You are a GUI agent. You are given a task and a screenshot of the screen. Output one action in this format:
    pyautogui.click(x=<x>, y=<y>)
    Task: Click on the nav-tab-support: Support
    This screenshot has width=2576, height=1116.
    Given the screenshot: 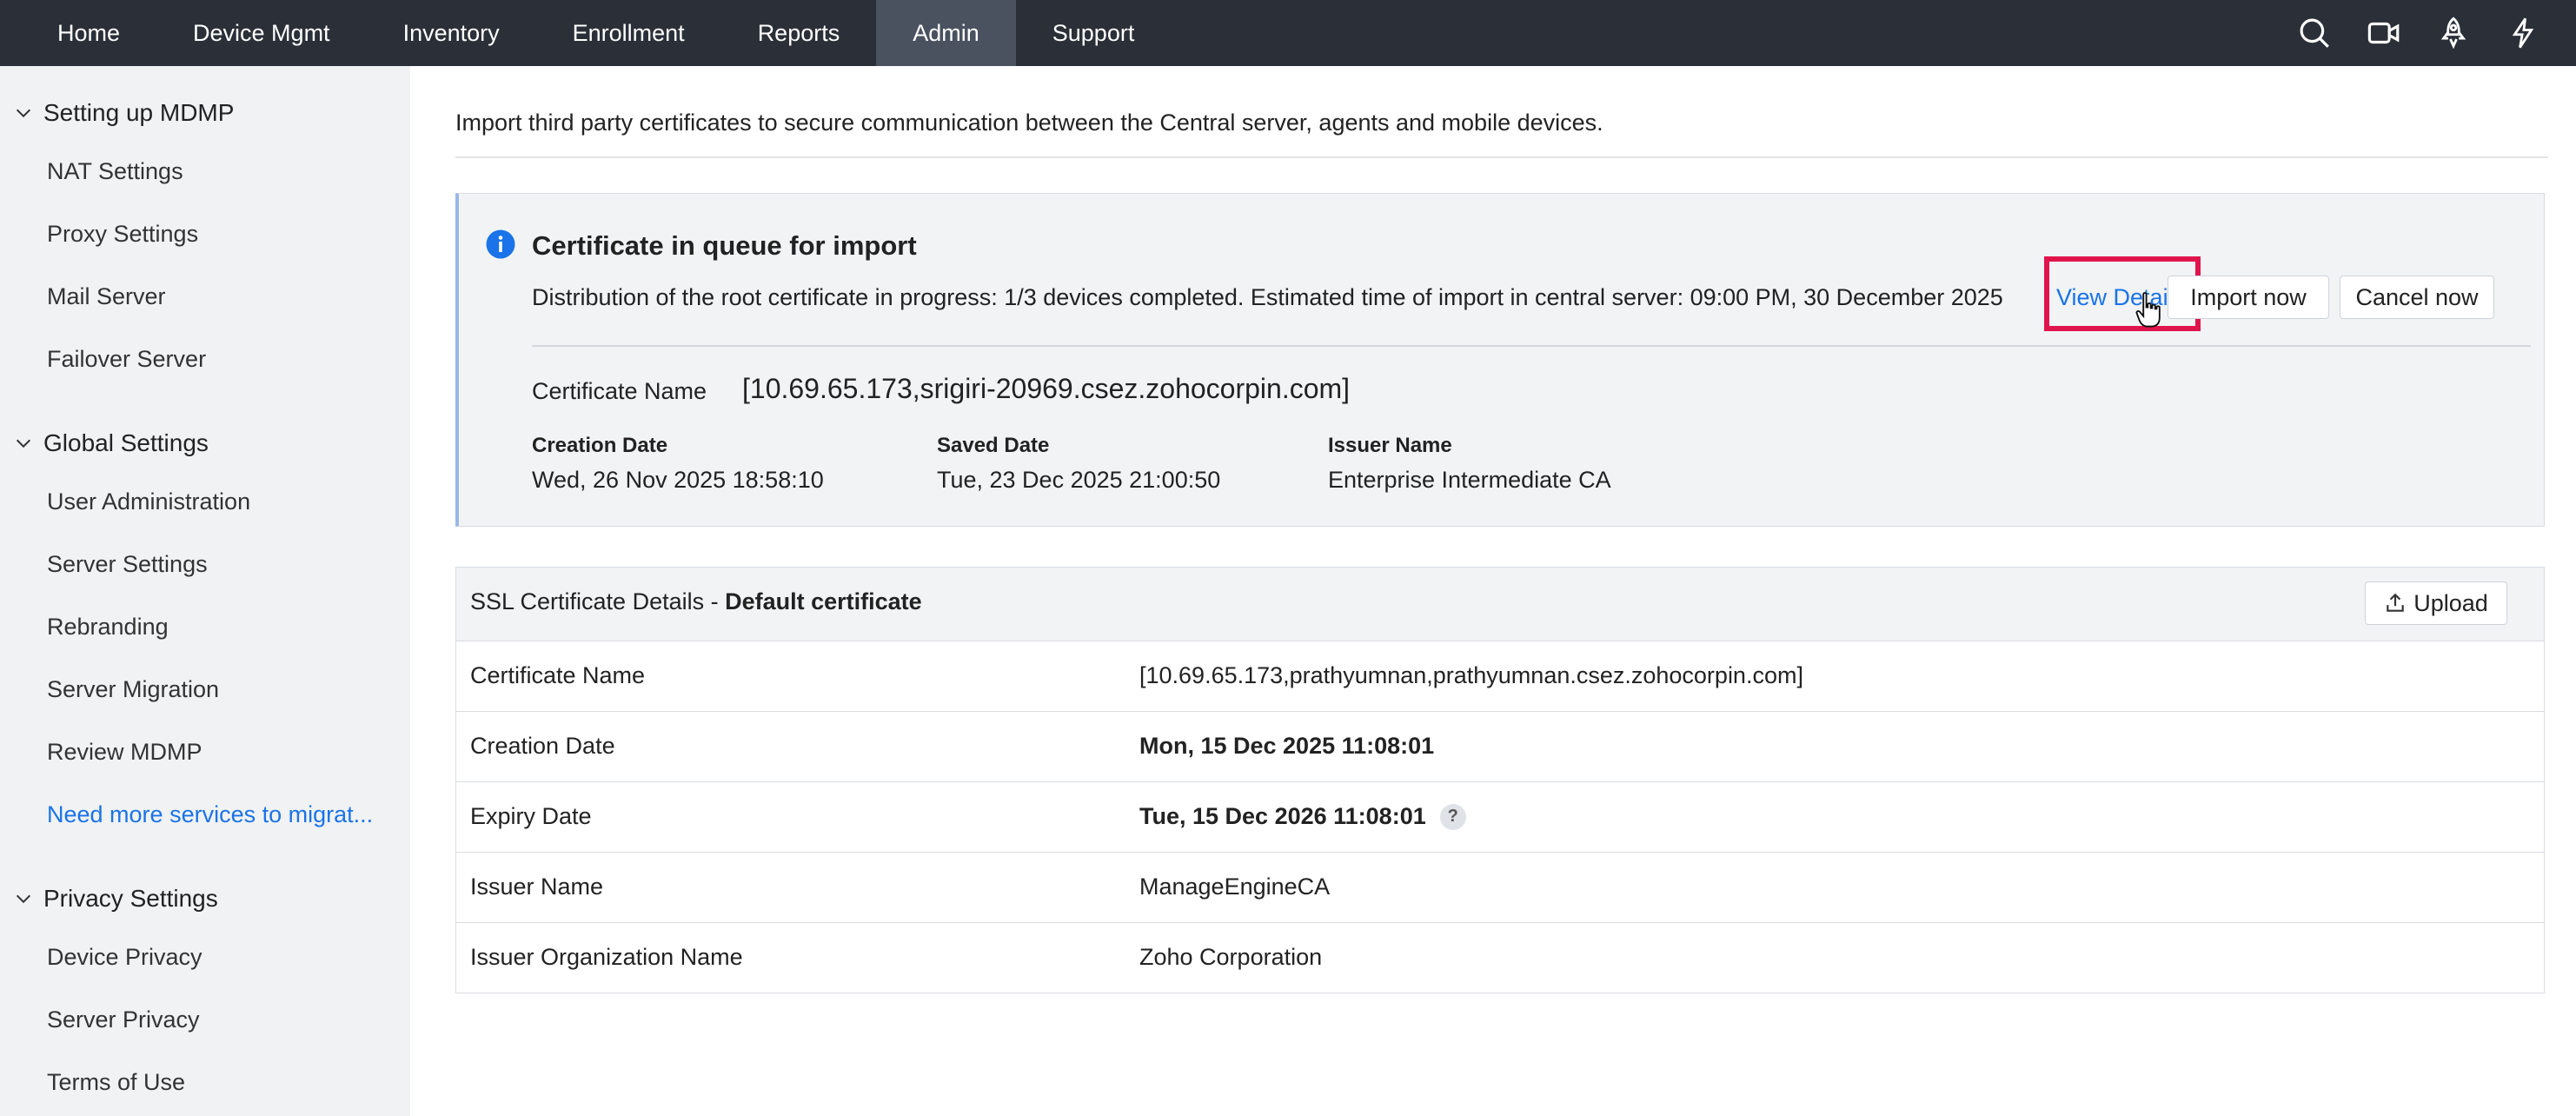 What is the action you would take?
    pyautogui.click(x=1094, y=33)
    